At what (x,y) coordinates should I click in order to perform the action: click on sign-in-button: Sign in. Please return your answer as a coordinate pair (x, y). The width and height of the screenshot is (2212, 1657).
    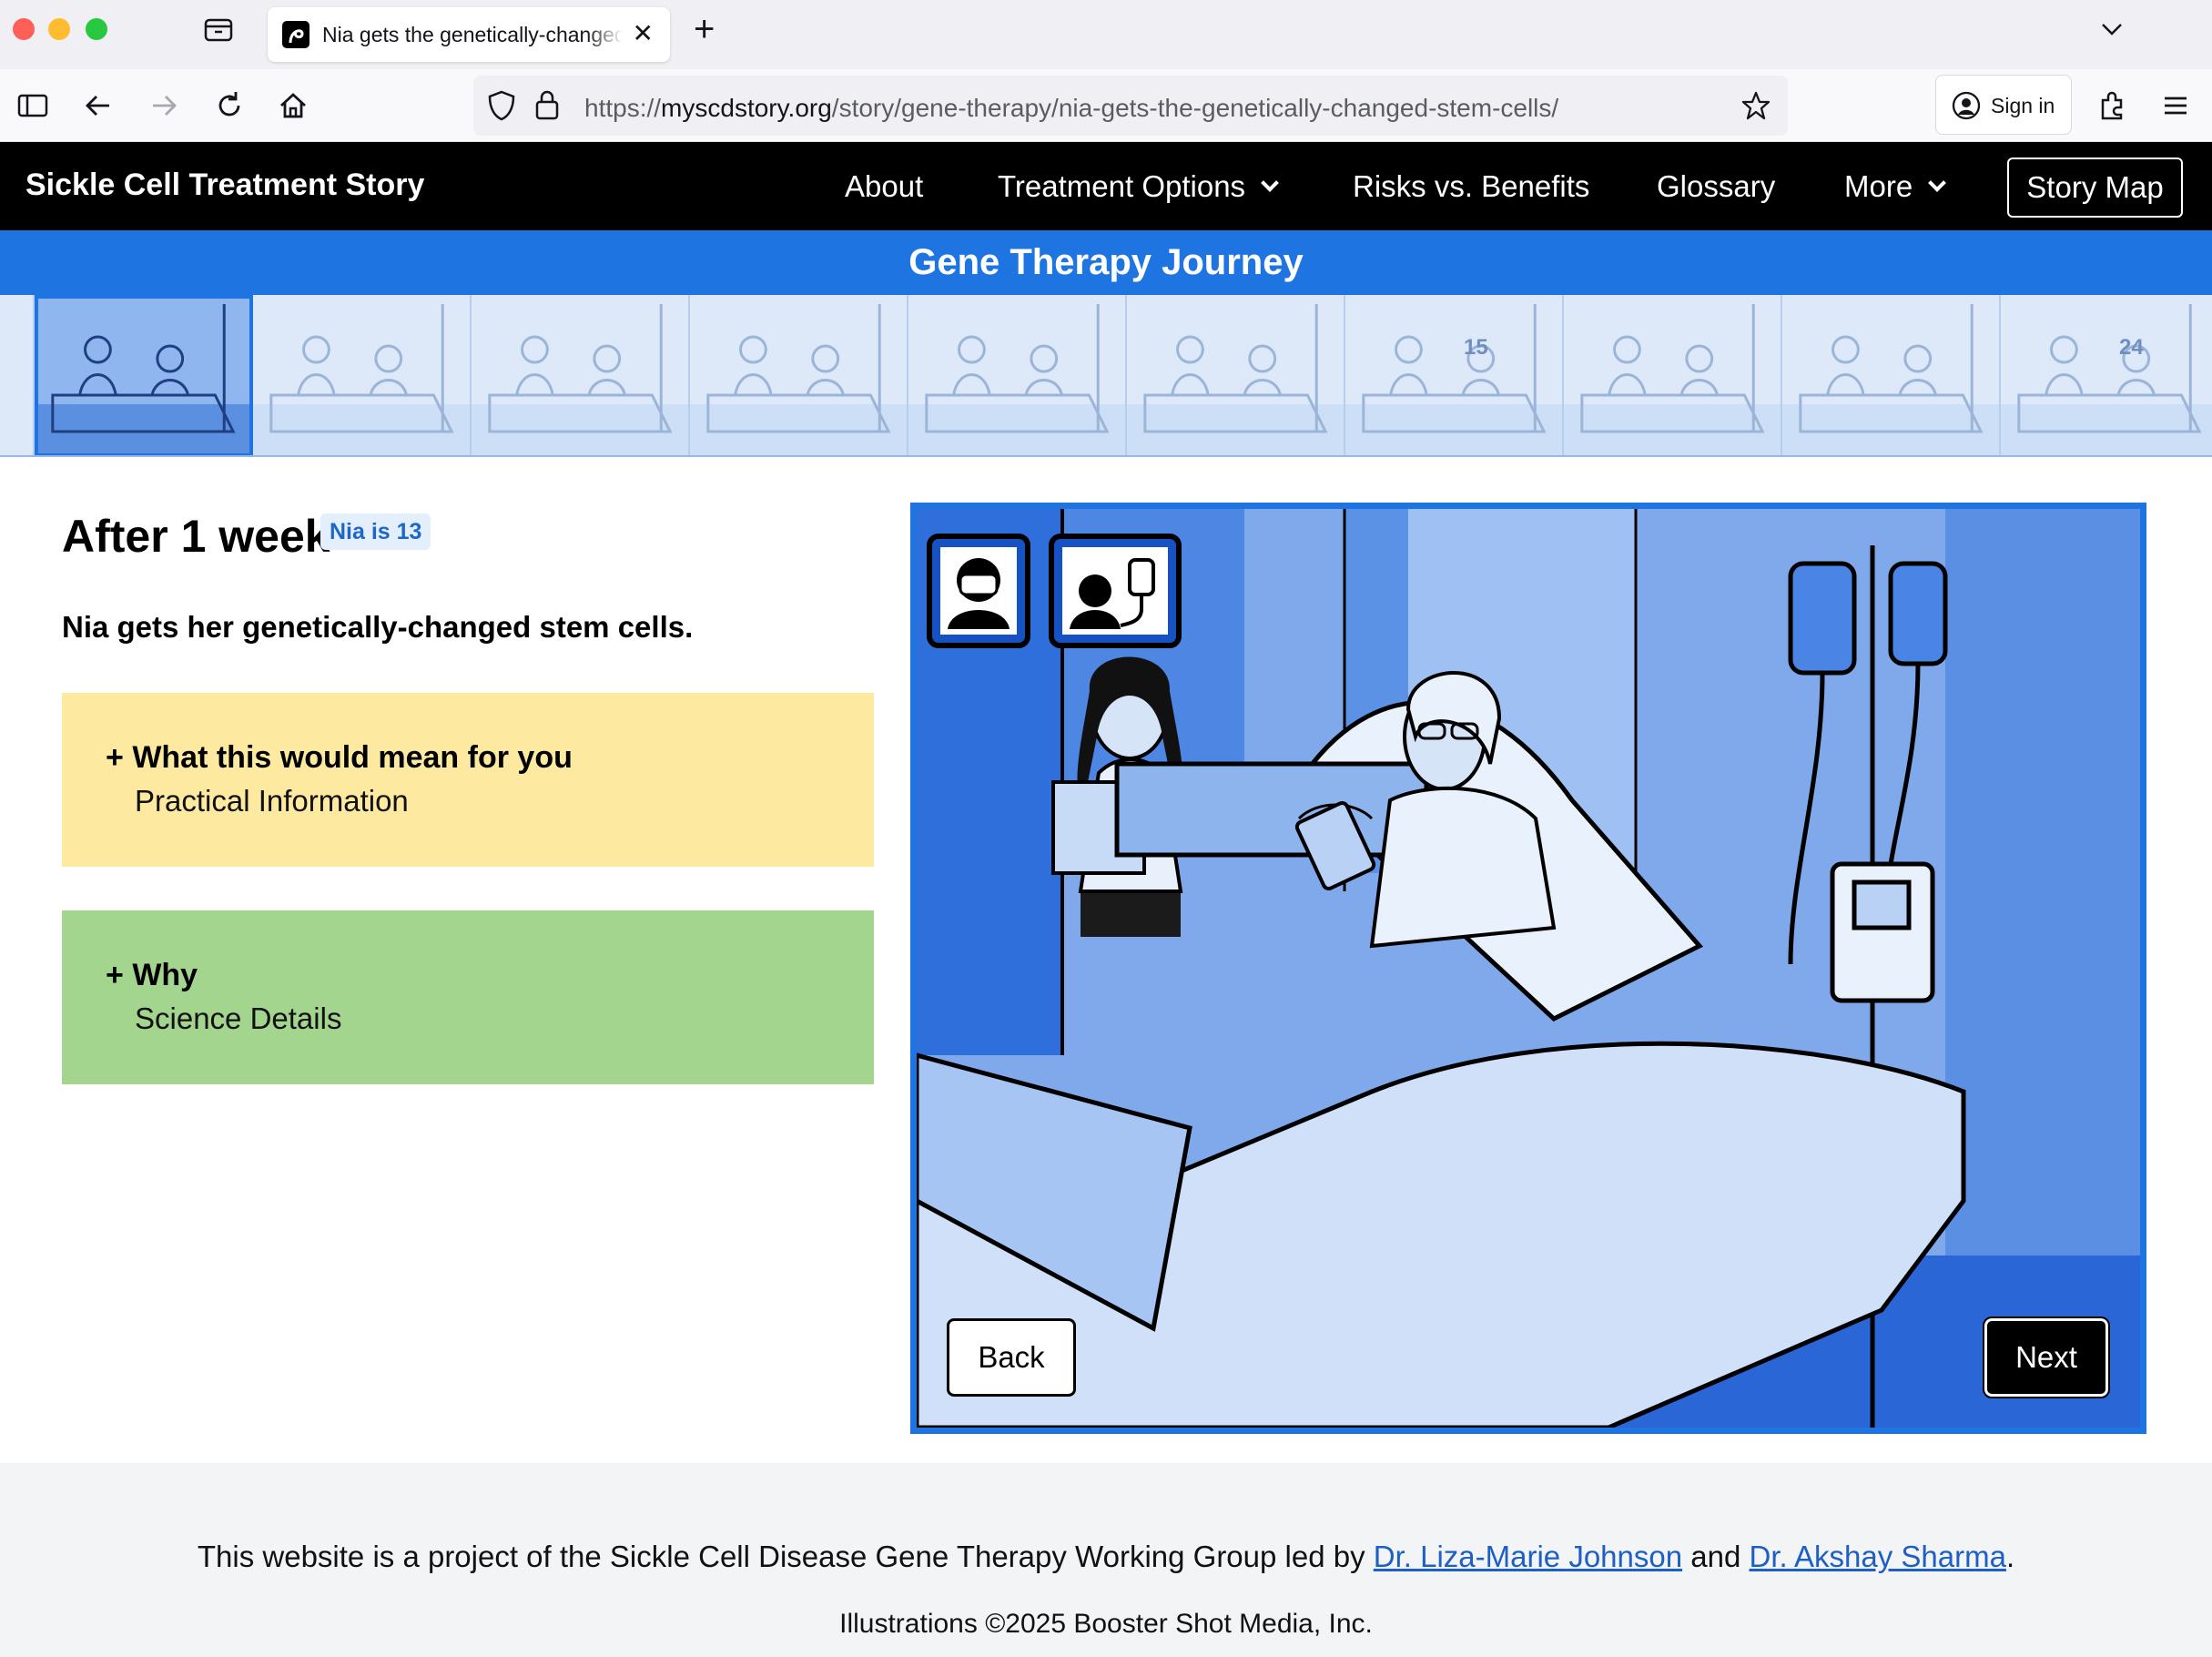
    Looking at the image, I should click on (2003, 105).